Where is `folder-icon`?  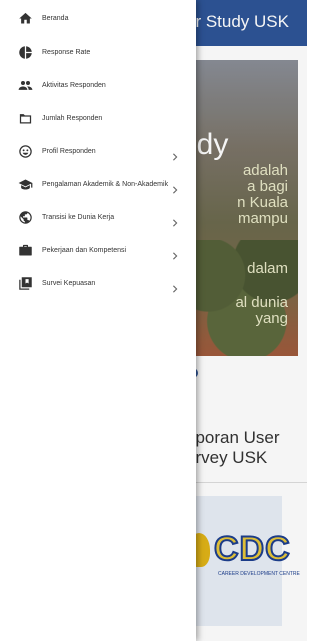 folder-icon is located at coordinates (25, 119).